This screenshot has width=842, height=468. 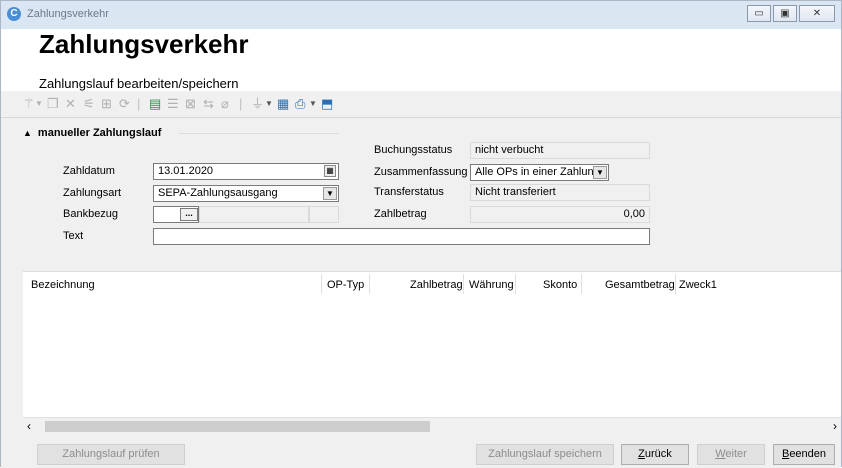 What do you see at coordinates (641, 454) in the screenshot?
I see `zurueck-mnemonic: Z` at bounding box center [641, 454].